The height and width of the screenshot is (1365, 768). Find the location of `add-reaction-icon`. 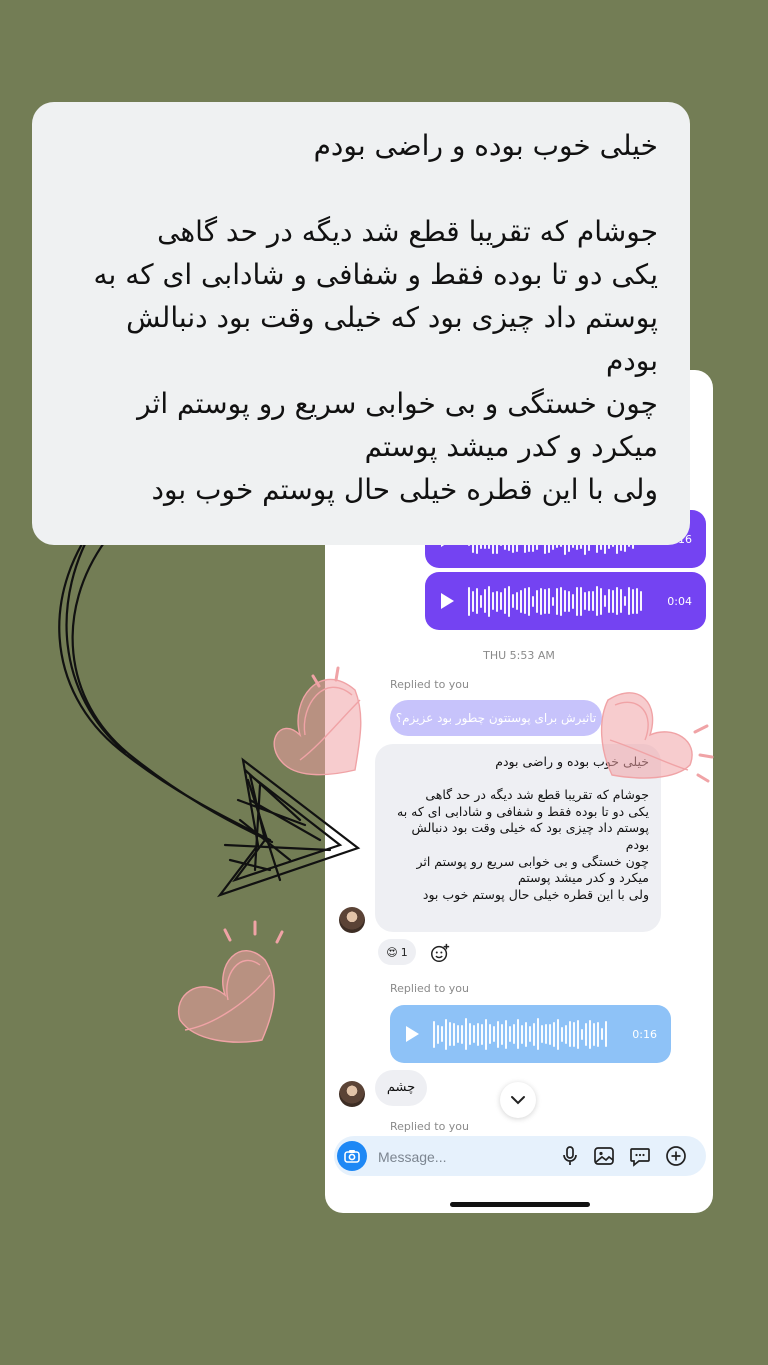

add-reaction-icon is located at coordinates (440, 953).